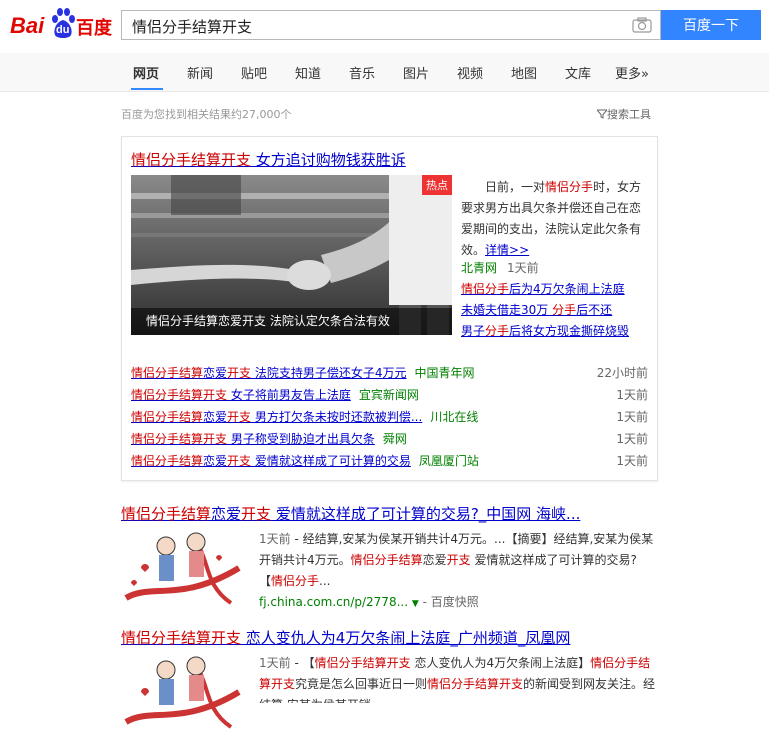 Image resolution: width=769 pixels, height=732 pixels. What do you see at coordinates (623, 114) in the screenshot?
I see `search-tools-button: 搜索工具` at bounding box center [623, 114].